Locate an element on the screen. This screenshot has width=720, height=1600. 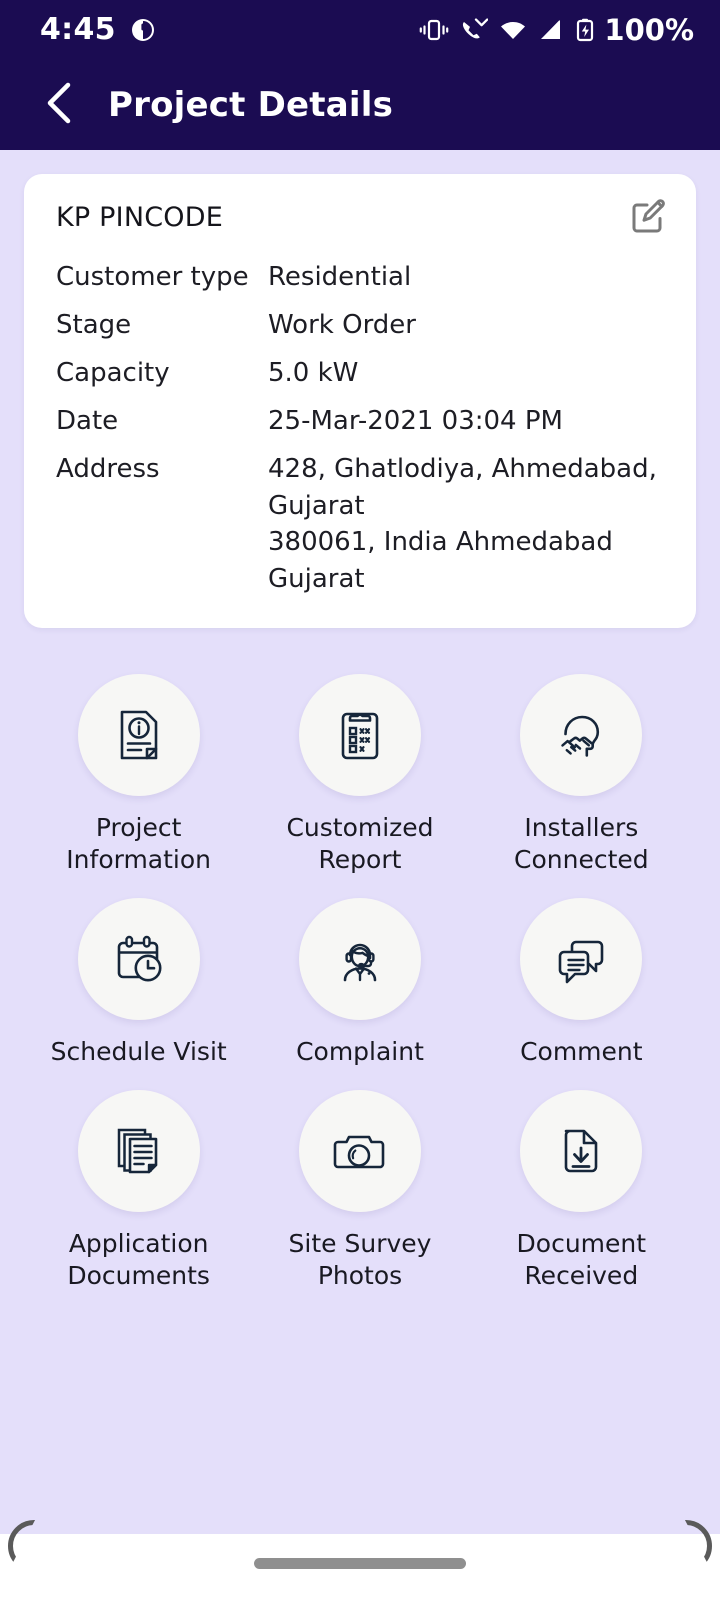
chevron-left-icon is located at coordinates (60, 105).